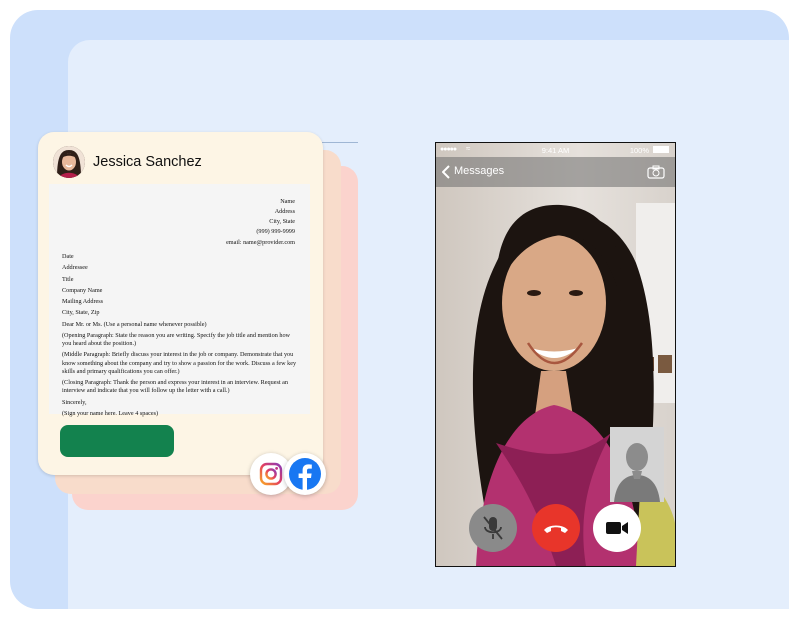 Image resolution: width=802 pixels, height=619 pixels. I want to click on sender-email: email: name@provider.com, so click(260, 242).